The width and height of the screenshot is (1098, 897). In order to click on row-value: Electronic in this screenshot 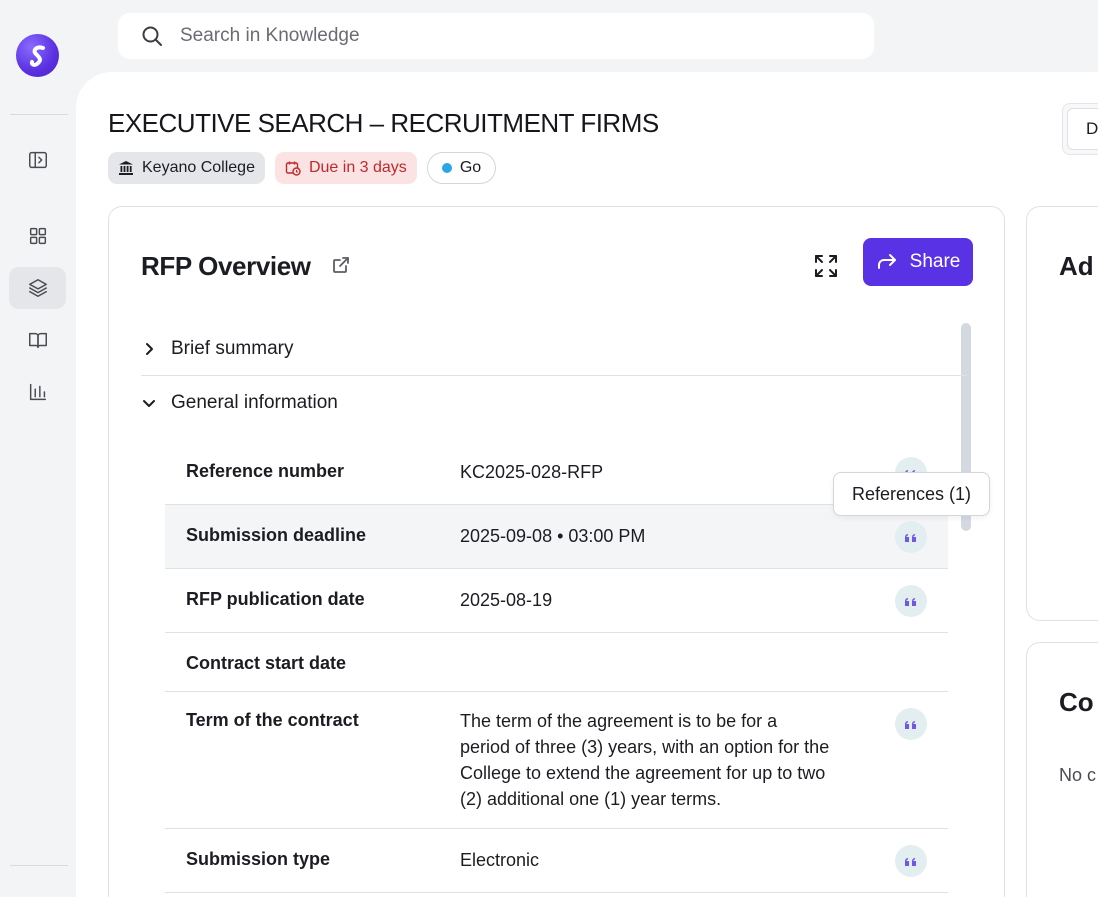, I will do `click(500, 860)`.